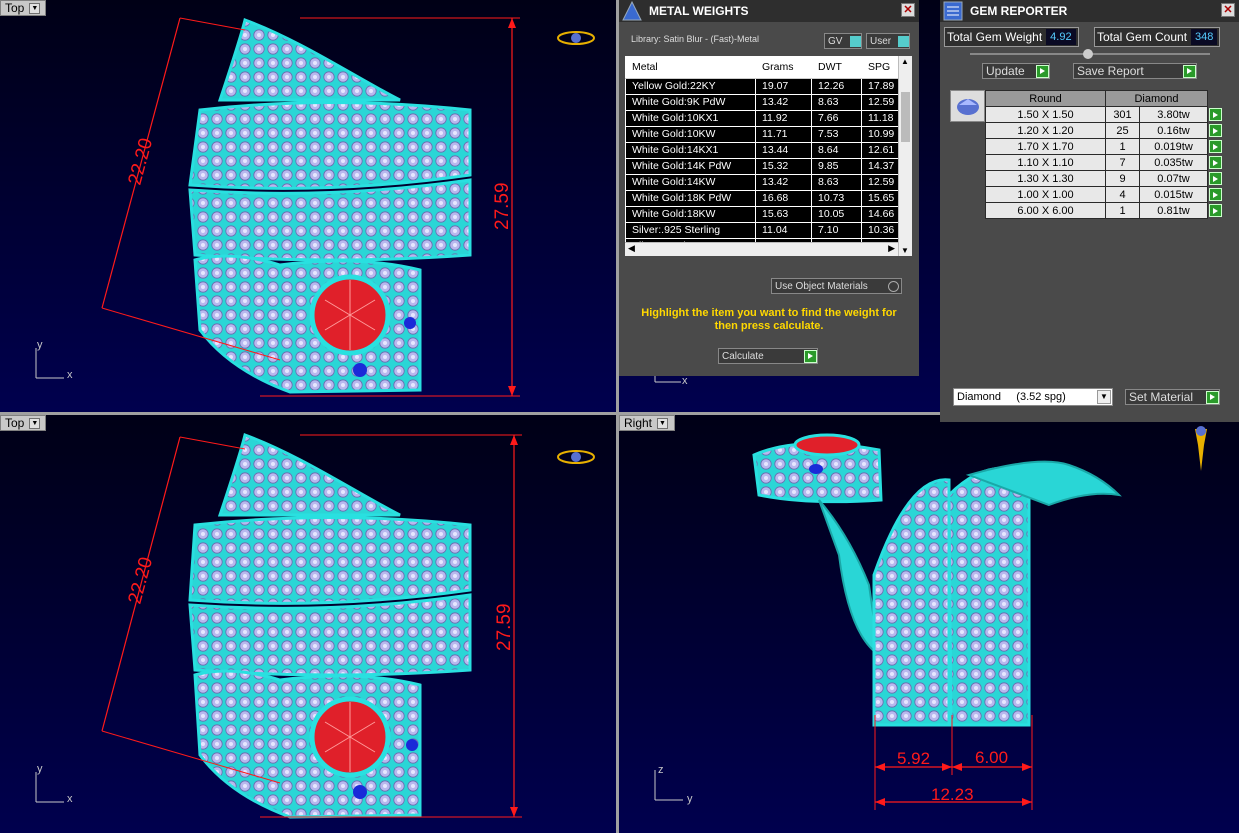 The width and height of the screenshot is (1239, 833). What do you see at coordinates (23, 423) in the screenshot?
I see `viewport-title-bottom-left: Top ▼` at bounding box center [23, 423].